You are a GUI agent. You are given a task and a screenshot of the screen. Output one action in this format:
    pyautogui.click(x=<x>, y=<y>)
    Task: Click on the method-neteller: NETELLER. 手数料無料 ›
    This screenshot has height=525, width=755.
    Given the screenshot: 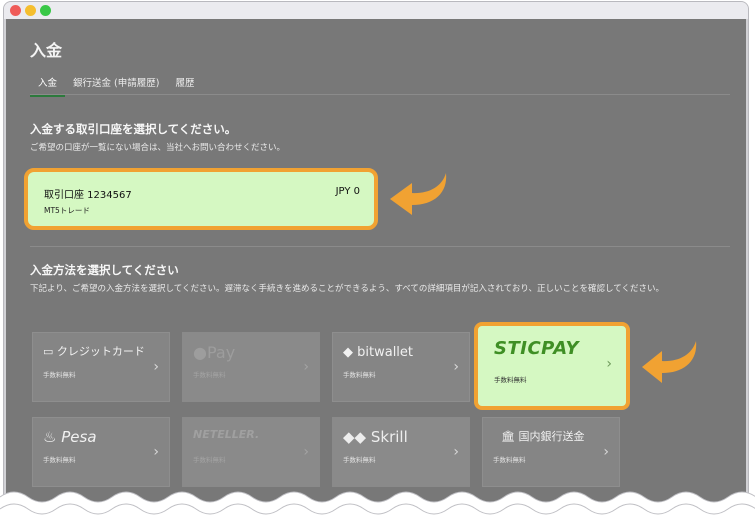 What is the action you would take?
    pyautogui.click(x=251, y=452)
    